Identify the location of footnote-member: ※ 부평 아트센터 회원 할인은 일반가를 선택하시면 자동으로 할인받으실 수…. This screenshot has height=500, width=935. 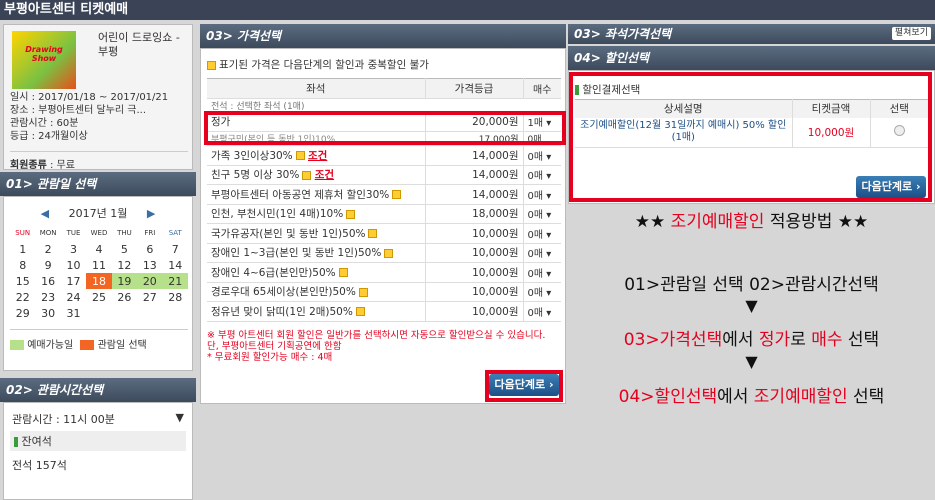
(376, 340).